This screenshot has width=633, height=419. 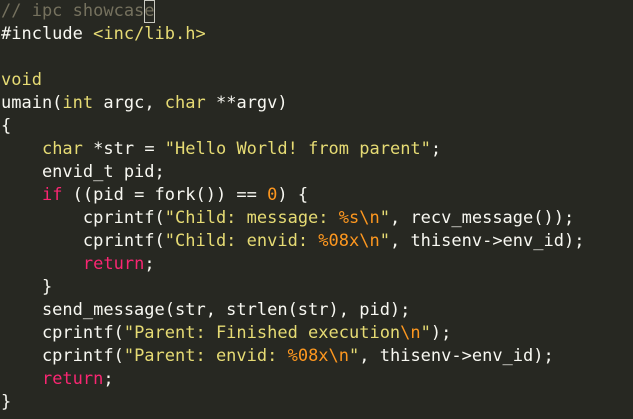 What do you see at coordinates (47, 34) in the screenshot?
I see `code-token-default: #include` at bounding box center [47, 34].